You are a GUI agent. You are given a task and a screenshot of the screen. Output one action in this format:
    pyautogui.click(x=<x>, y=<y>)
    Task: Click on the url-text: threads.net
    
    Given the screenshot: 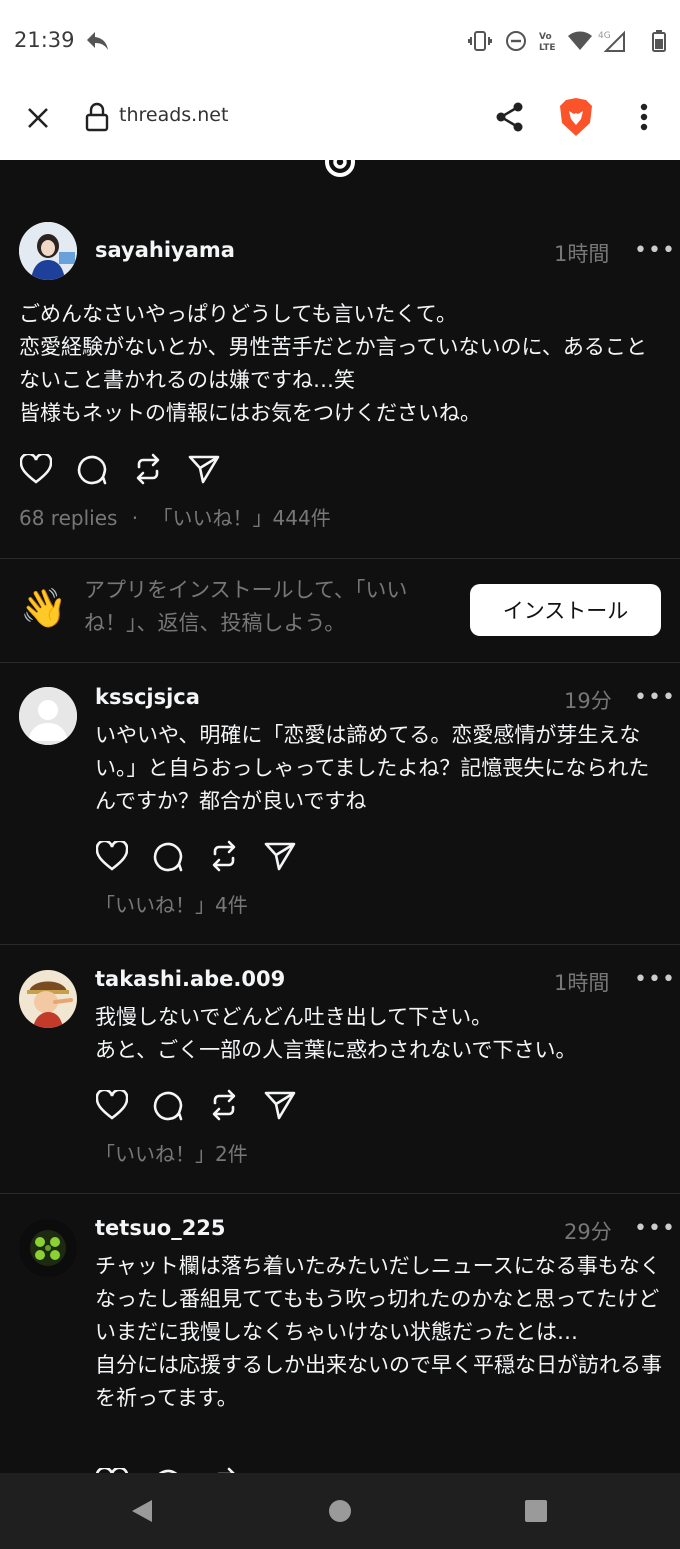 What is the action you would take?
    pyautogui.click(x=173, y=115)
    